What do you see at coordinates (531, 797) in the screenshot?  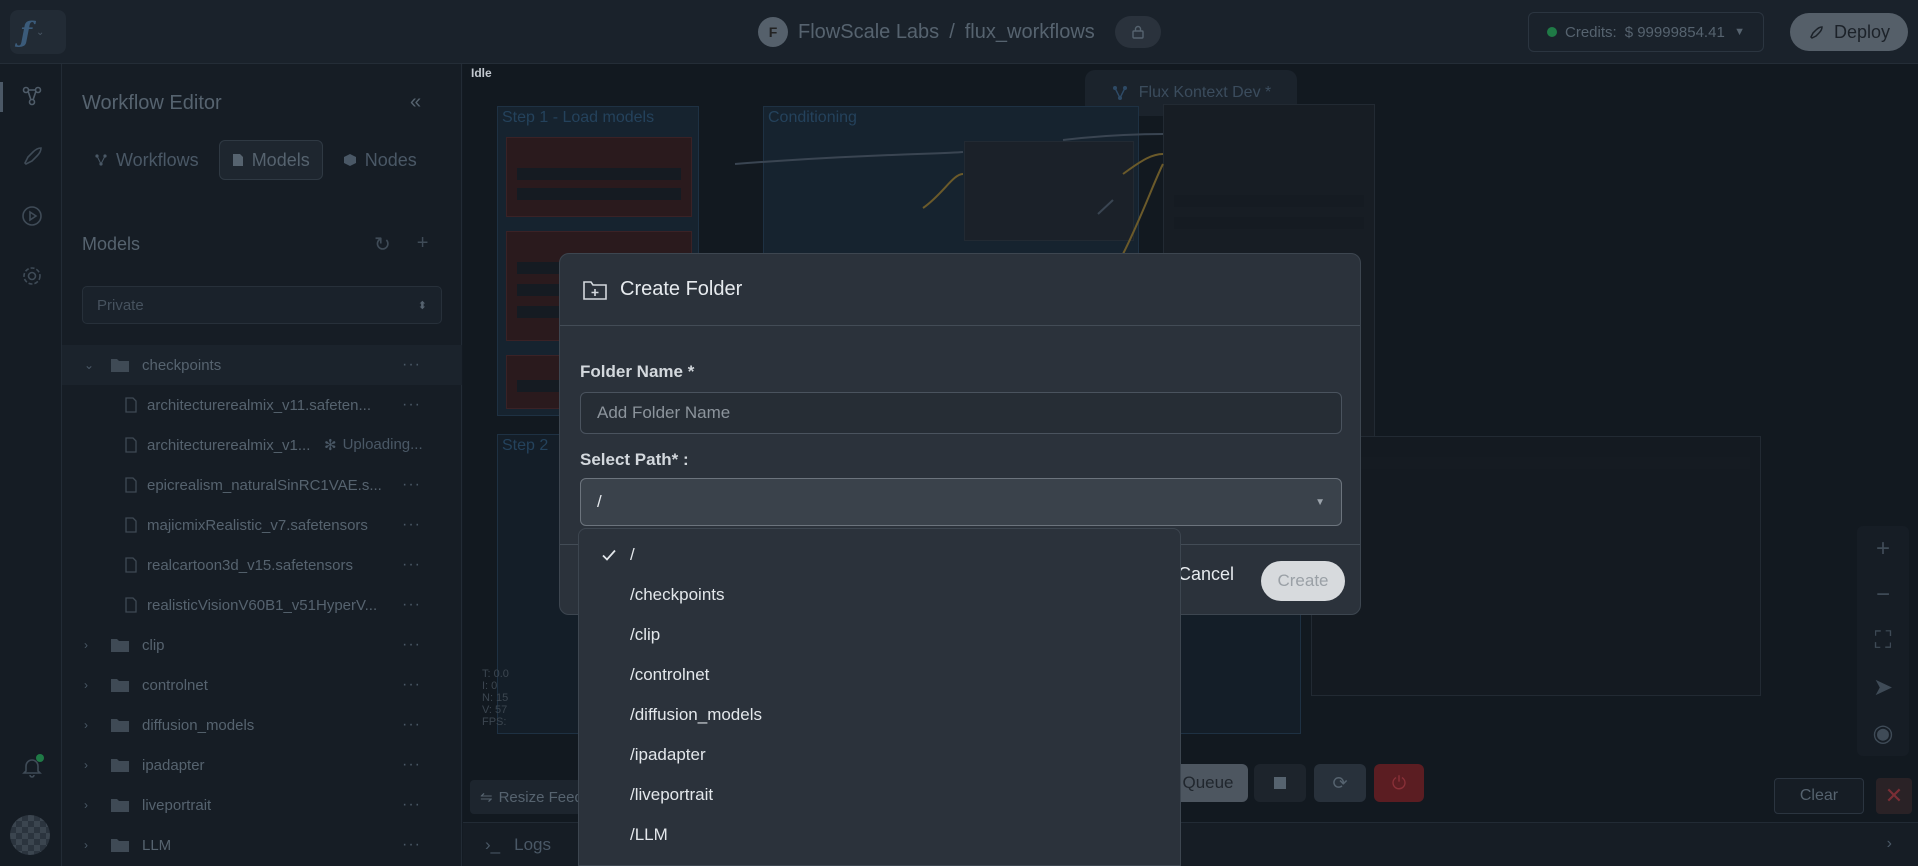 I see `resize-feed-button: ⇋ Resize Feed` at bounding box center [531, 797].